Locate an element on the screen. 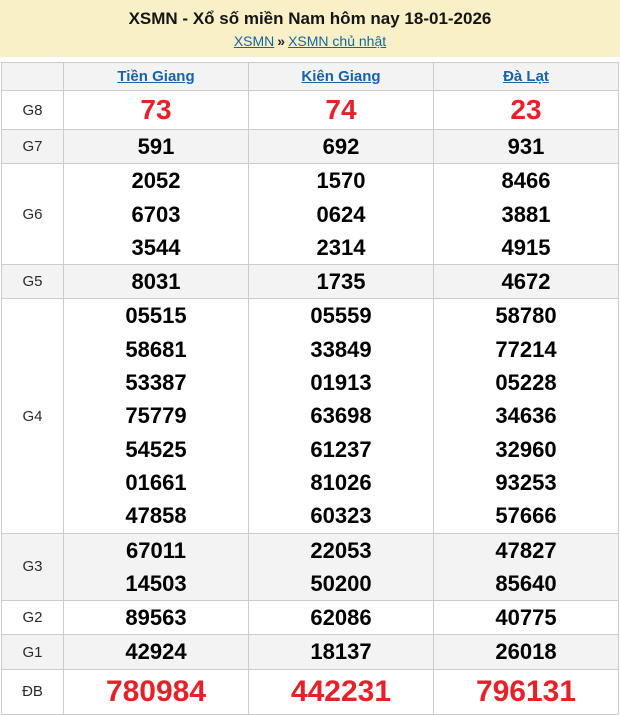 The height and width of the screenshot is (715, 620). prize-number: 4672 is located at coordinates (526, 282).